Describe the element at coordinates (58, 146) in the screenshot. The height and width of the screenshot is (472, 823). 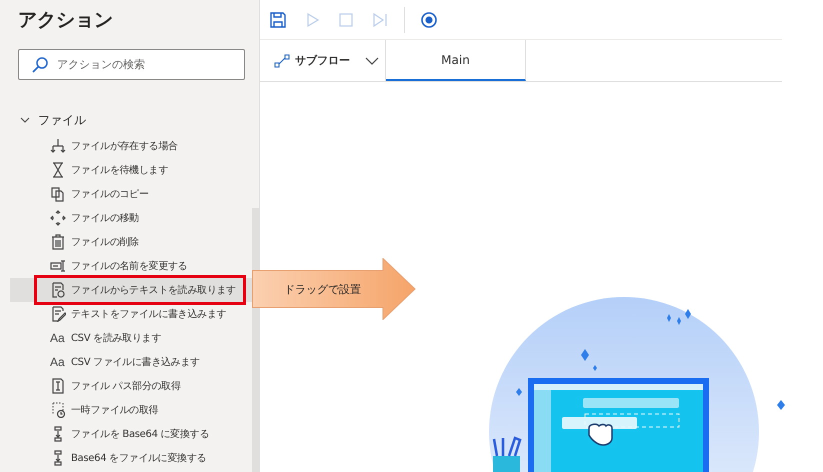
I see `branch-icon` at that location.